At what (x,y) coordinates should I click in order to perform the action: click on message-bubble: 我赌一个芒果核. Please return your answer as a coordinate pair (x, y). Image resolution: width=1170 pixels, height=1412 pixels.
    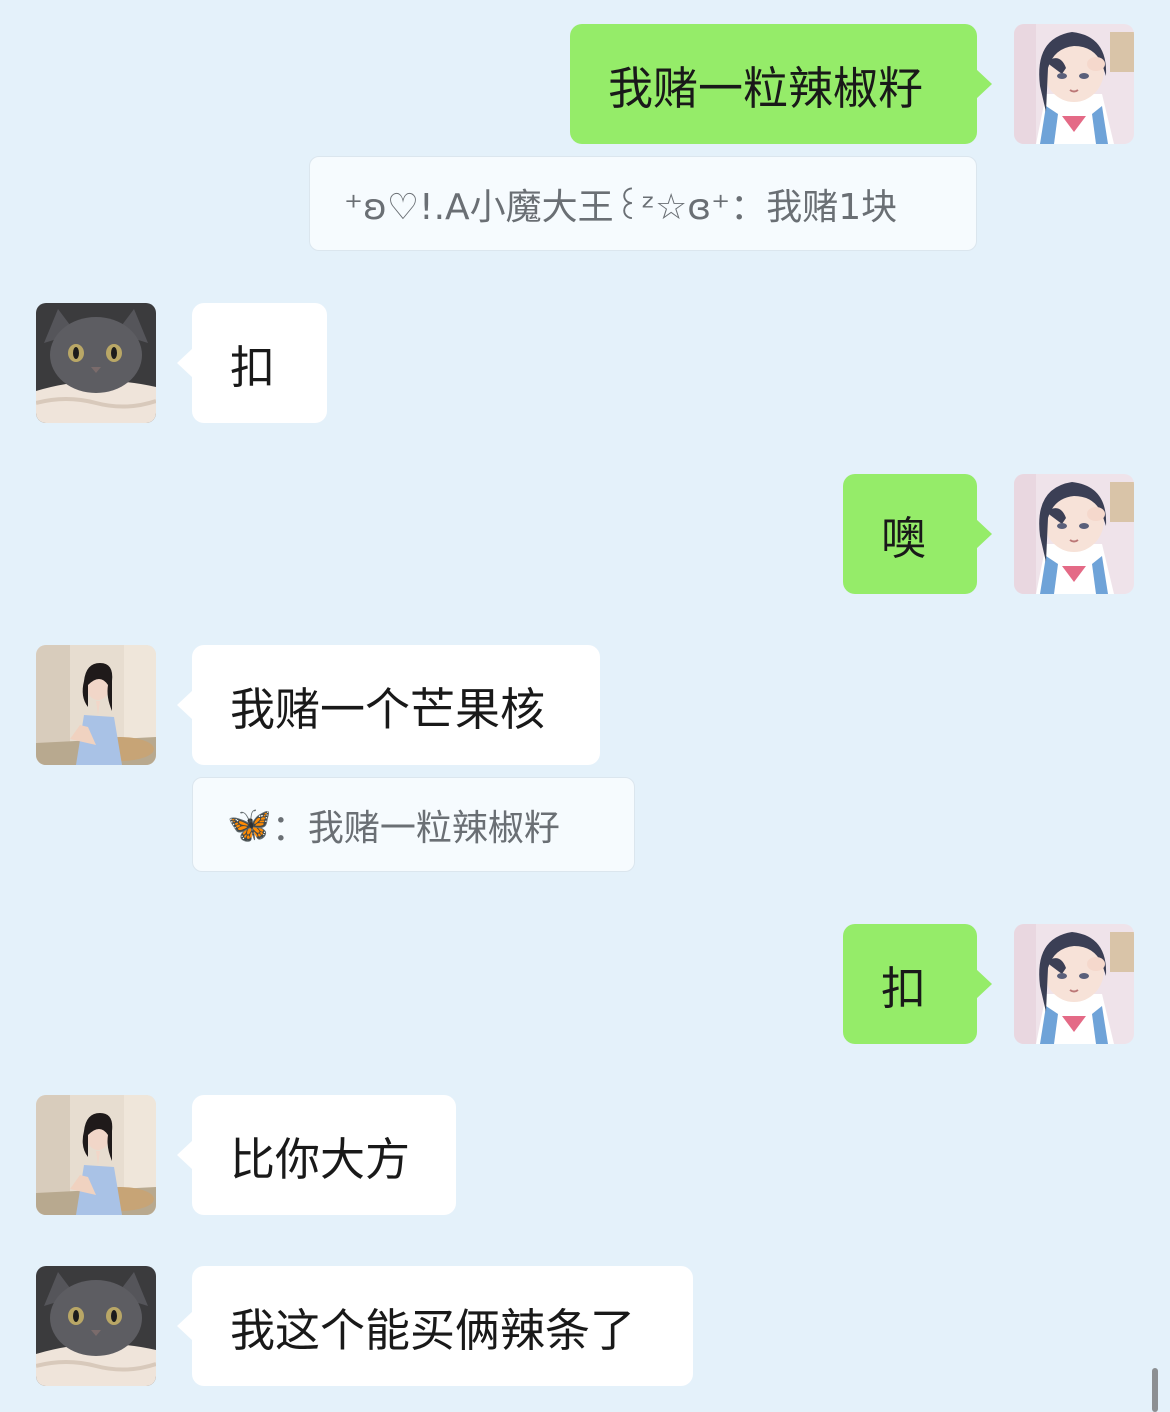
    Looking at the image, I should click on (388, 705).